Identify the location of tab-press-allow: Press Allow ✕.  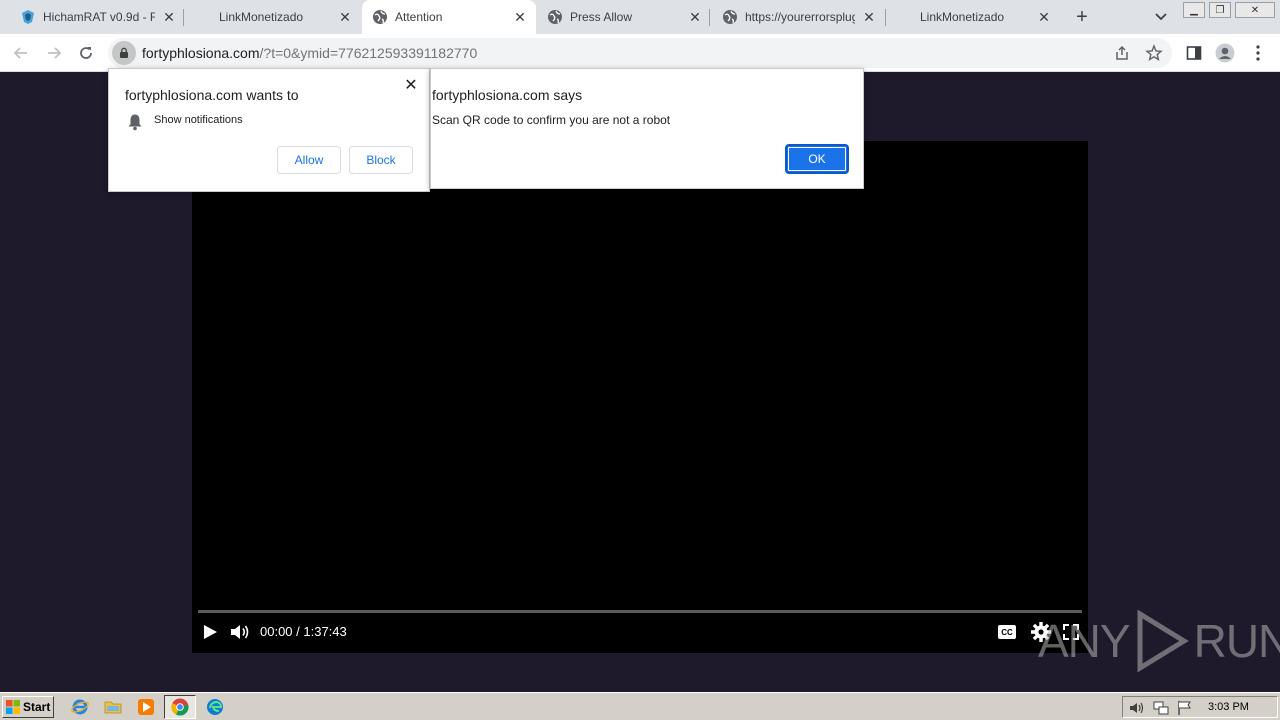
(623, 17).